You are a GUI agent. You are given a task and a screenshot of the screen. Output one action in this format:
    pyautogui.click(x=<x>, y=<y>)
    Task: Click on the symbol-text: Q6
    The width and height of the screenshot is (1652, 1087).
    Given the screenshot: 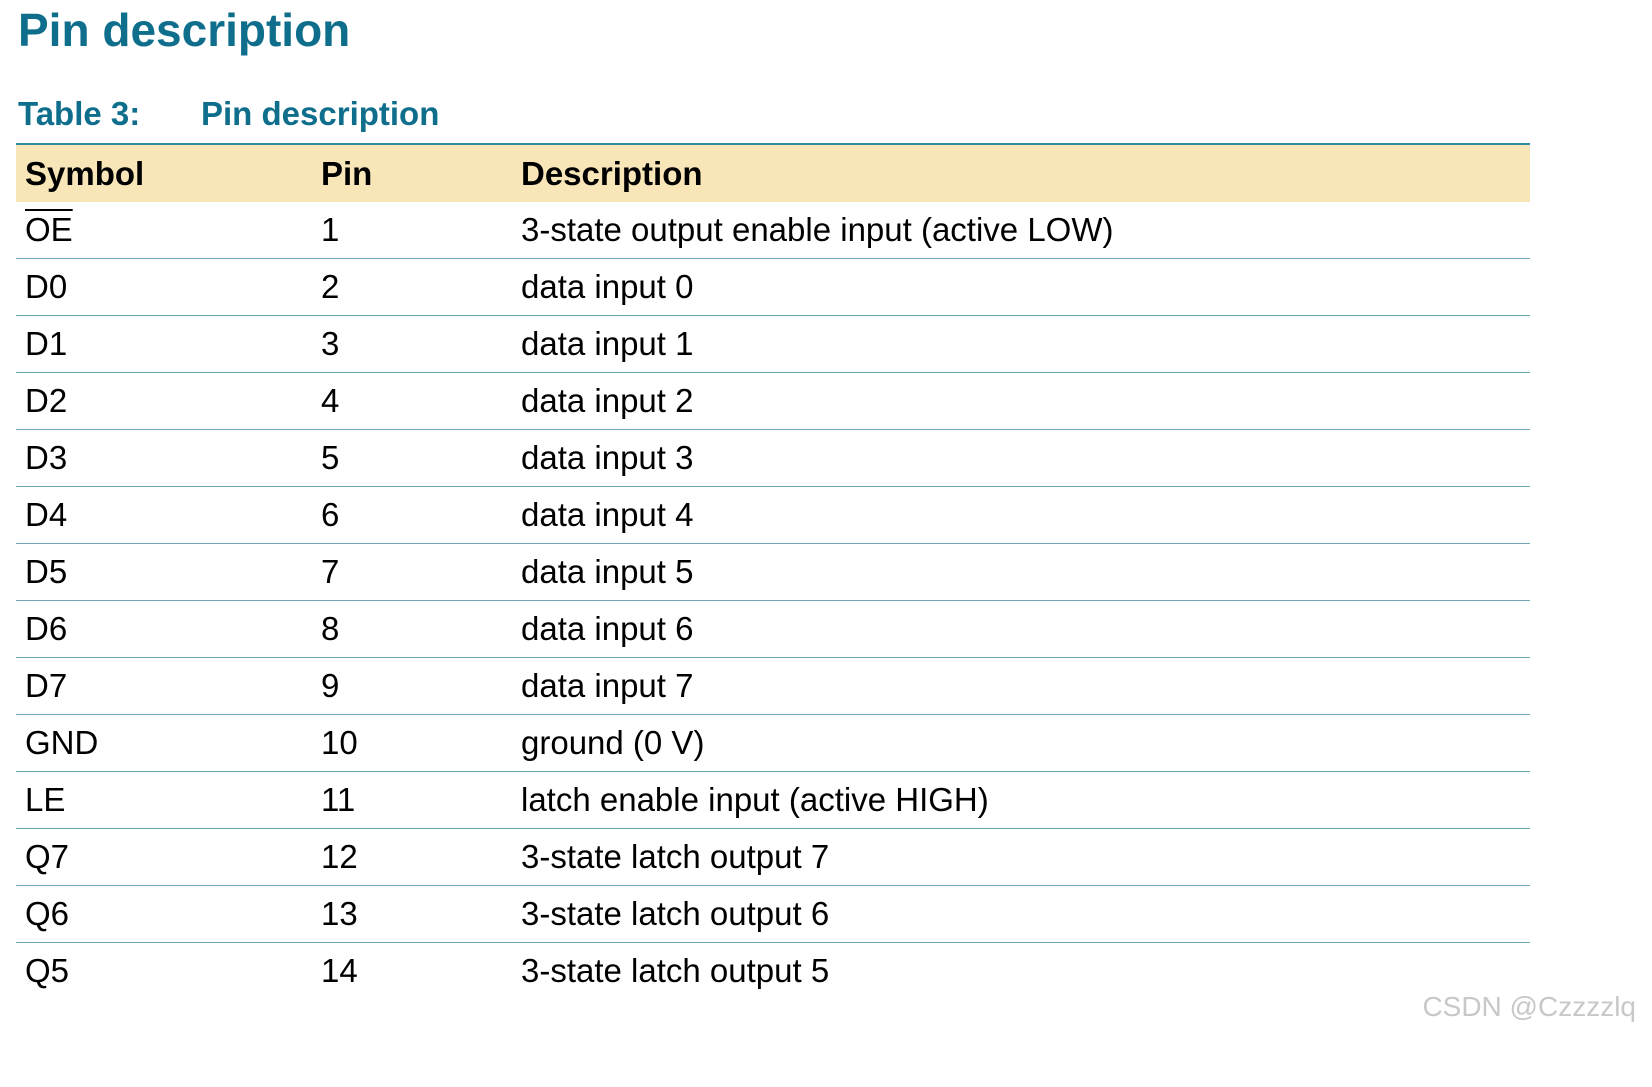 What is the action you would take?
    pyautogui.click(x=47, y=913)
    